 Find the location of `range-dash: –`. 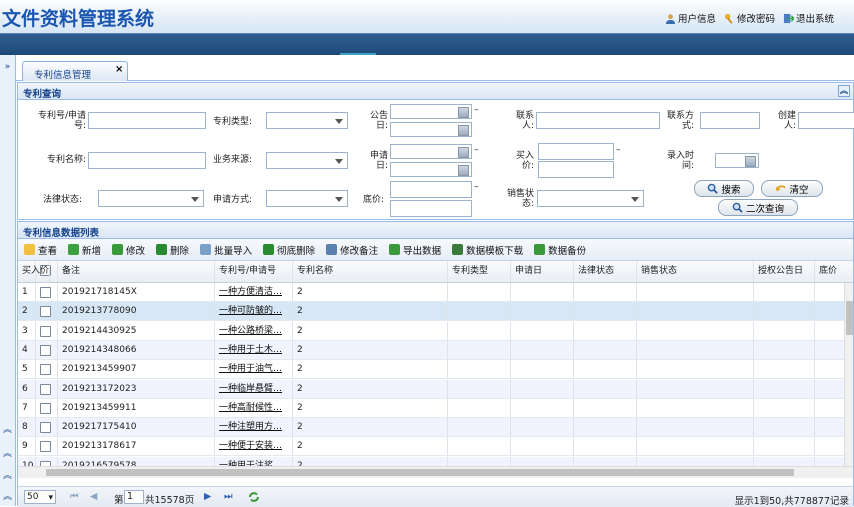

range-dash: – is located at coordinates (618, 150).